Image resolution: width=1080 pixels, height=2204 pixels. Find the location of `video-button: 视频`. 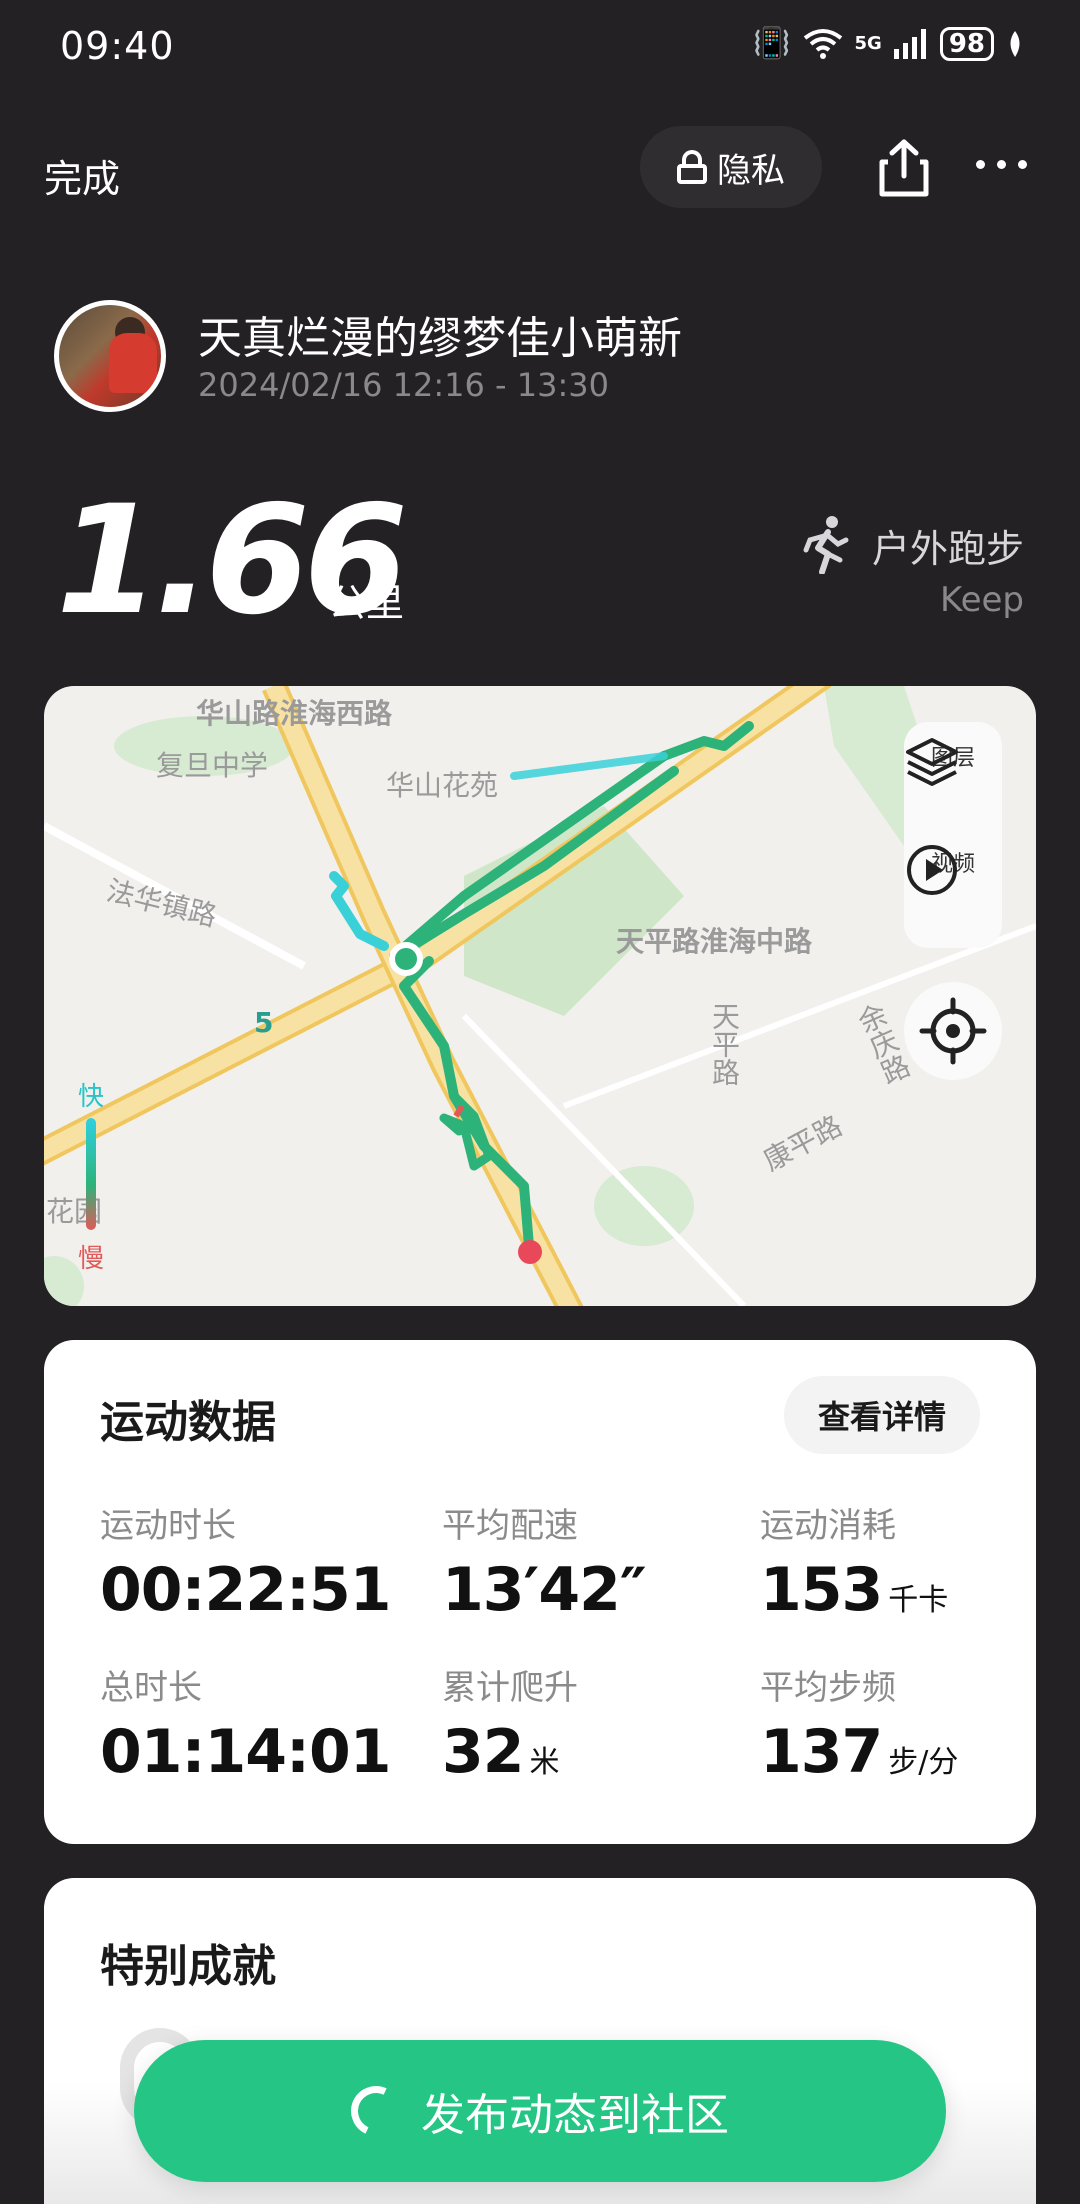

video-button: 视频 is located at coordinates (953, 868).